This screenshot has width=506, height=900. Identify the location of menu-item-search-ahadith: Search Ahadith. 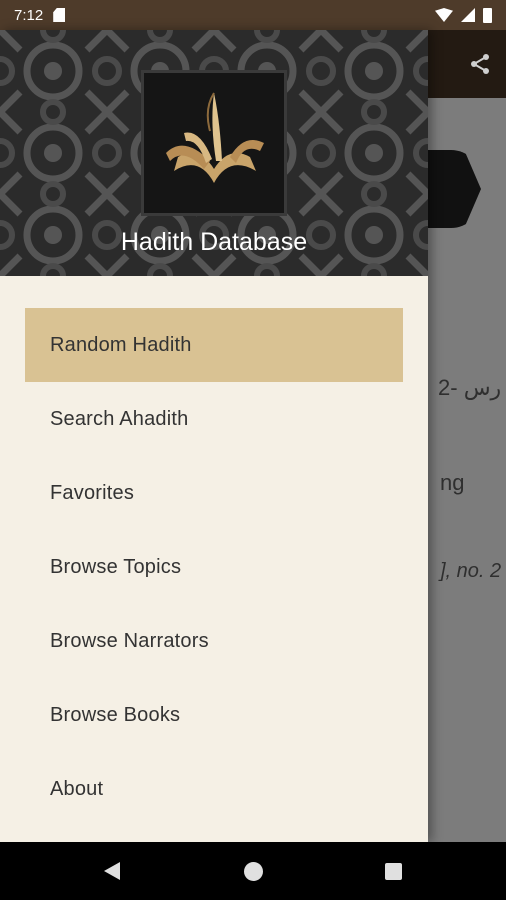
(214, 419).